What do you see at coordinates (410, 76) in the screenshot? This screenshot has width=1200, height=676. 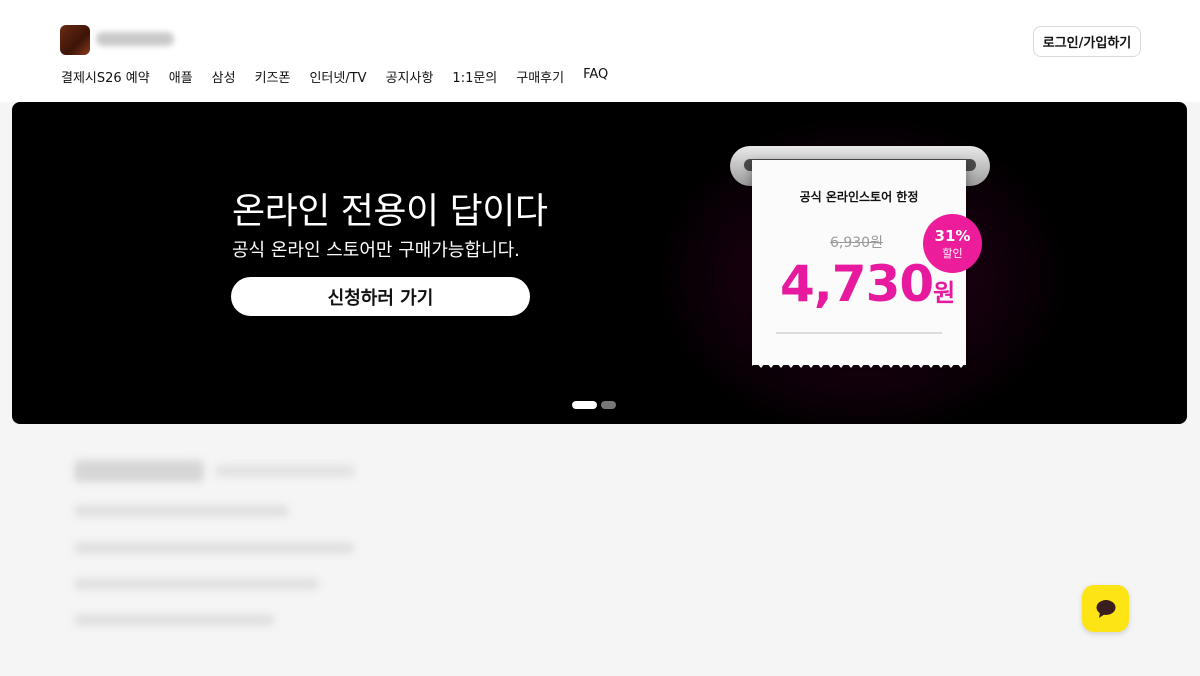 I see `nav-item-notice: 공지사항` at bounding box center [410, 76].